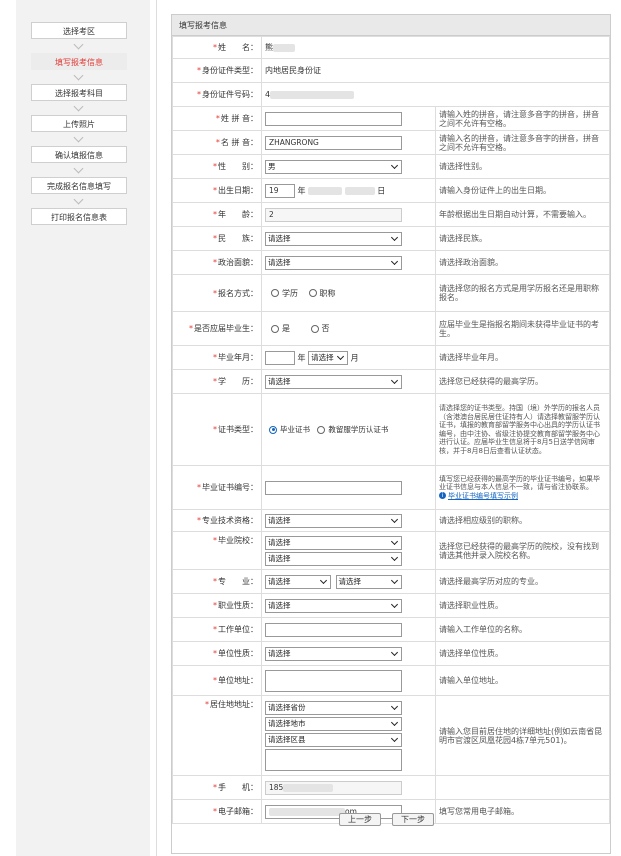 The height and width of the screenshot is (856, 621). I want to click on tip-job-nature: 请选择职业性质。, so click(522, 605).